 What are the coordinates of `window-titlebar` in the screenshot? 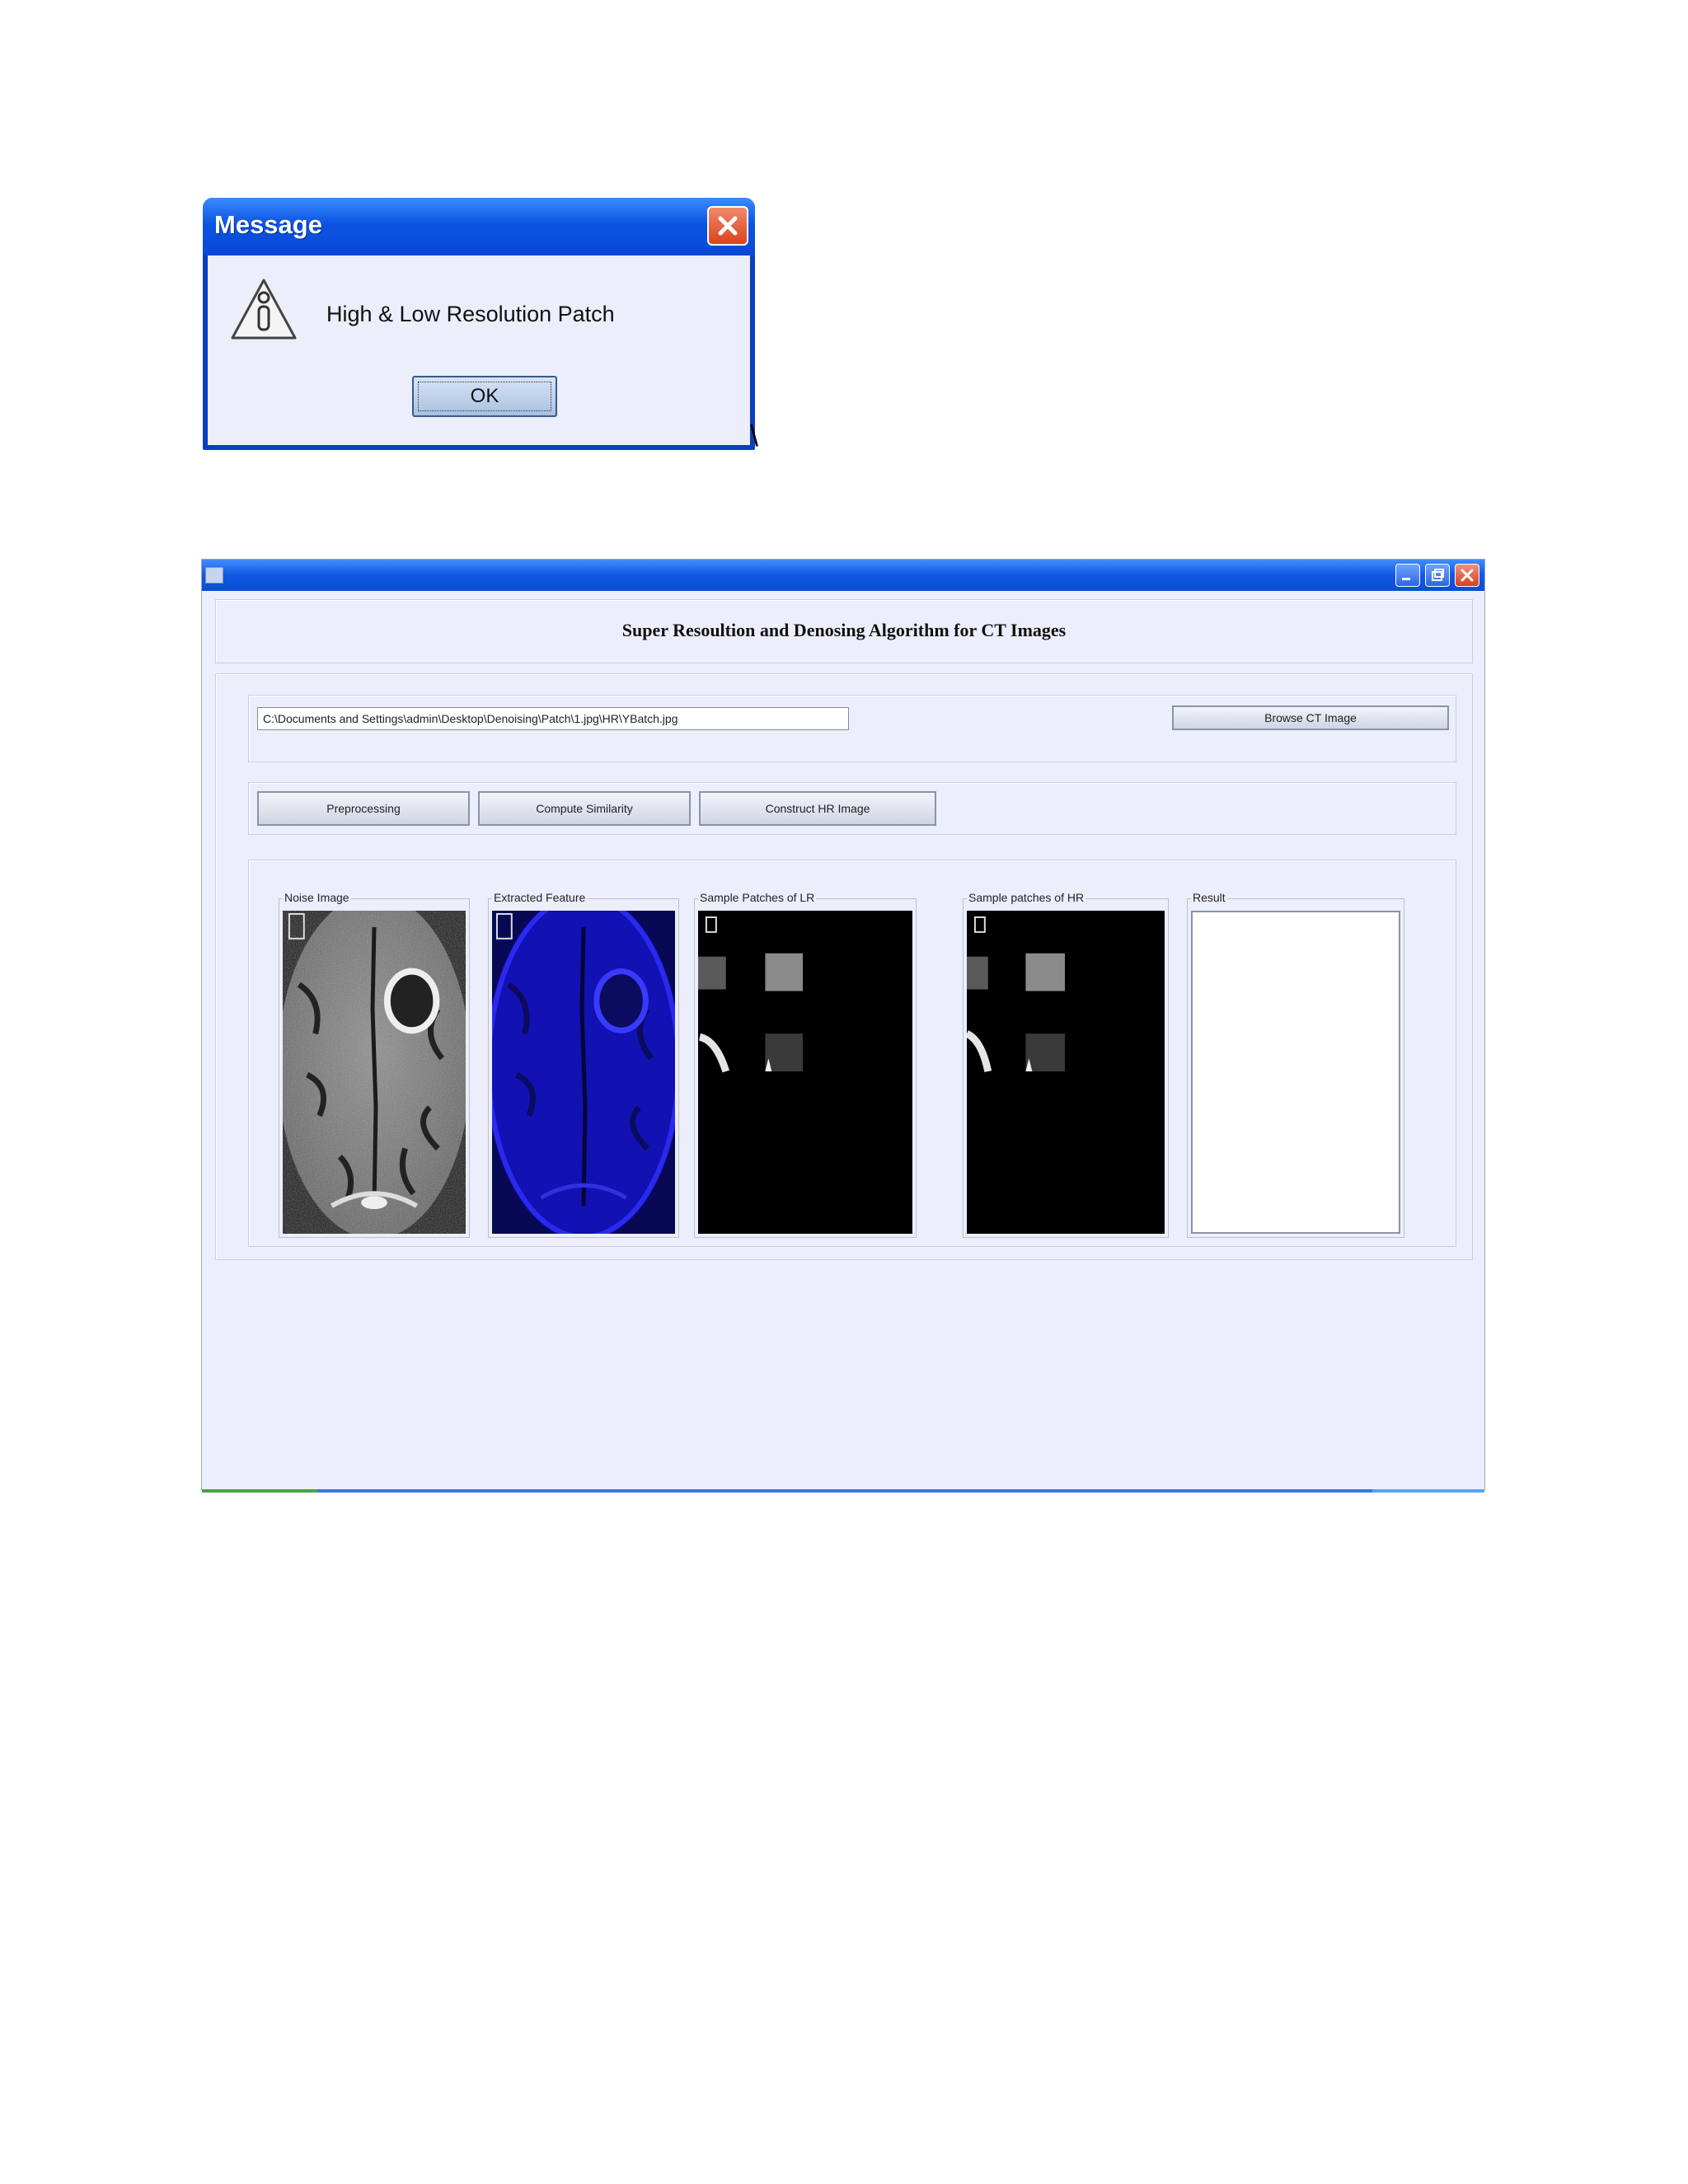 It's located at (843, 575).